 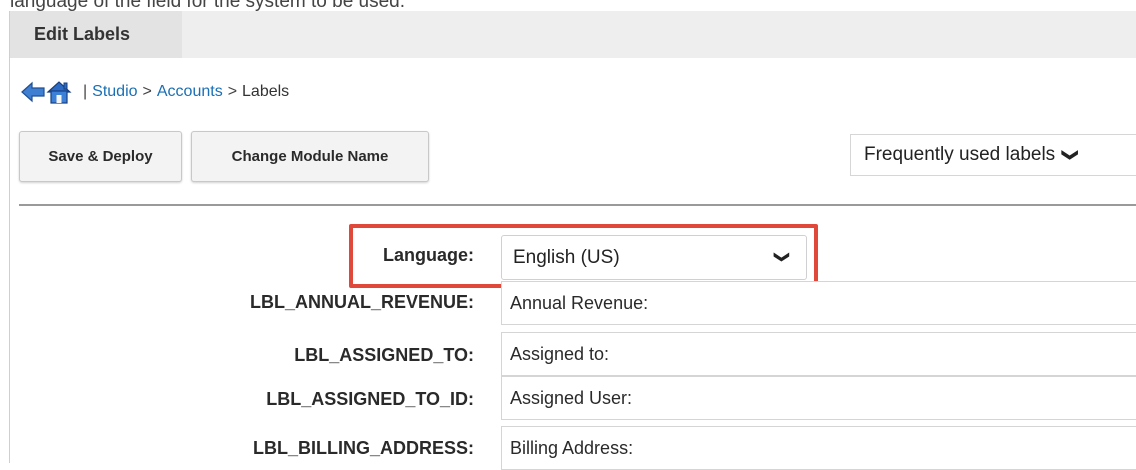 What do you see at coordinates (100, 156) in the screenshot?
I see `save-deploy-button: Save & Deploy` at bounding box center [100, 156].